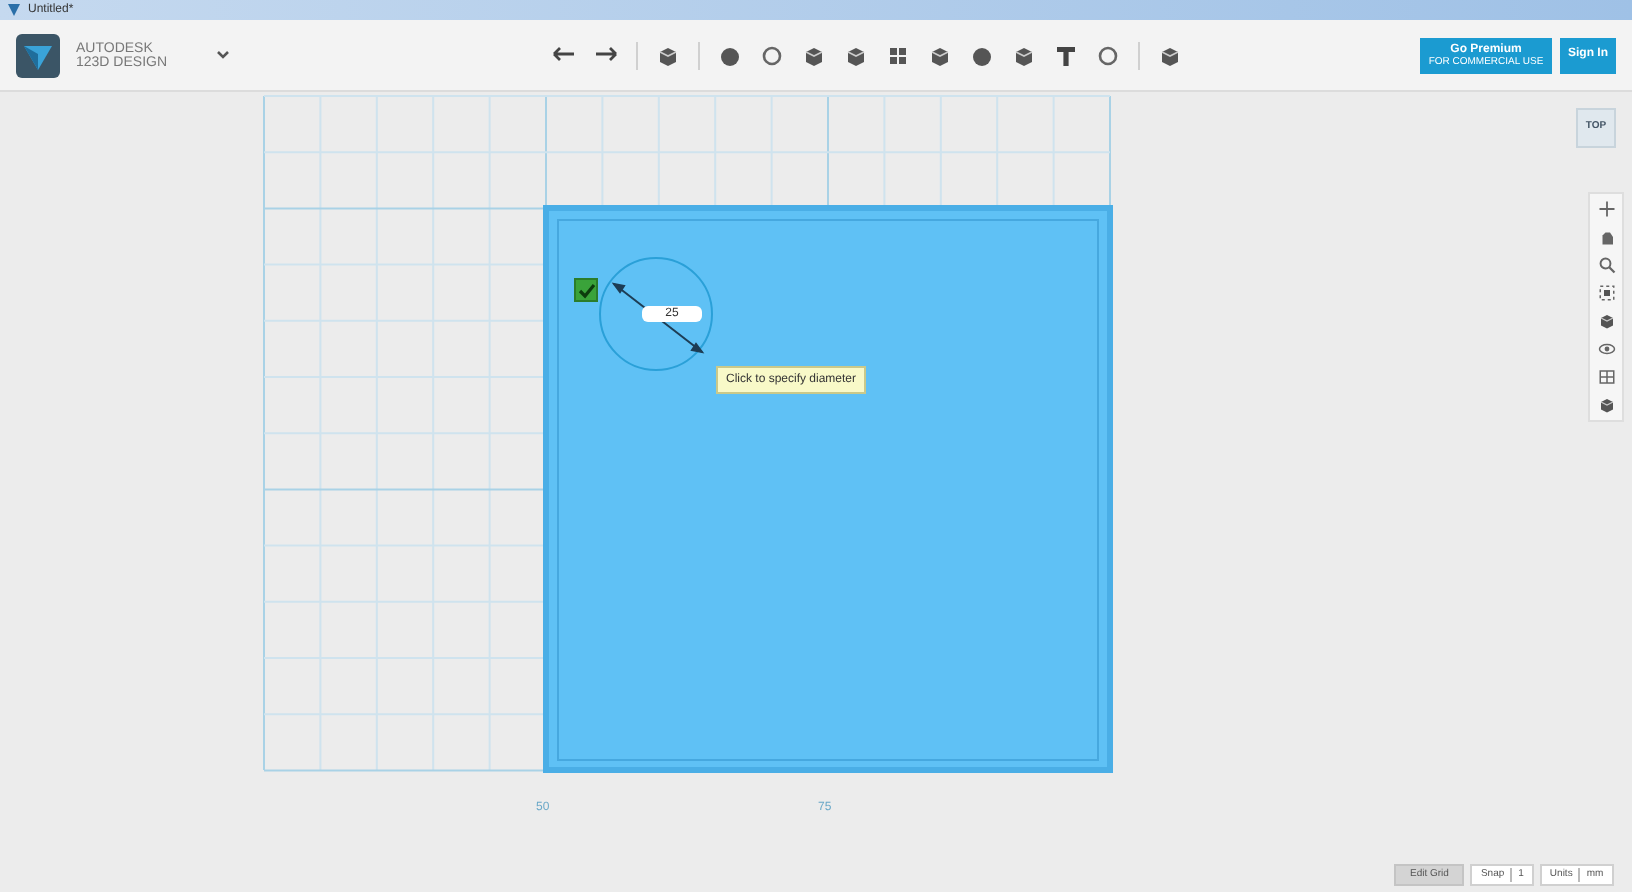 Image resolution: width=1632 pixels, height=892 pixels. I want to click on chevron-down-icon, so click(222, 55).